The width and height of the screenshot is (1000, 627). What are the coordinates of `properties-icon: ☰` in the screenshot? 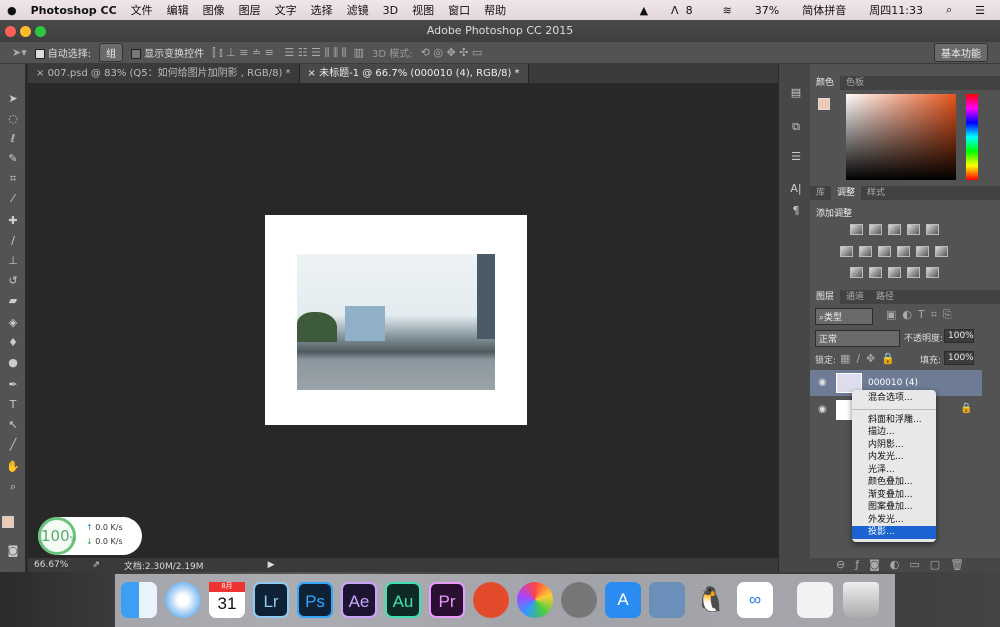 It's located at (796, 156).